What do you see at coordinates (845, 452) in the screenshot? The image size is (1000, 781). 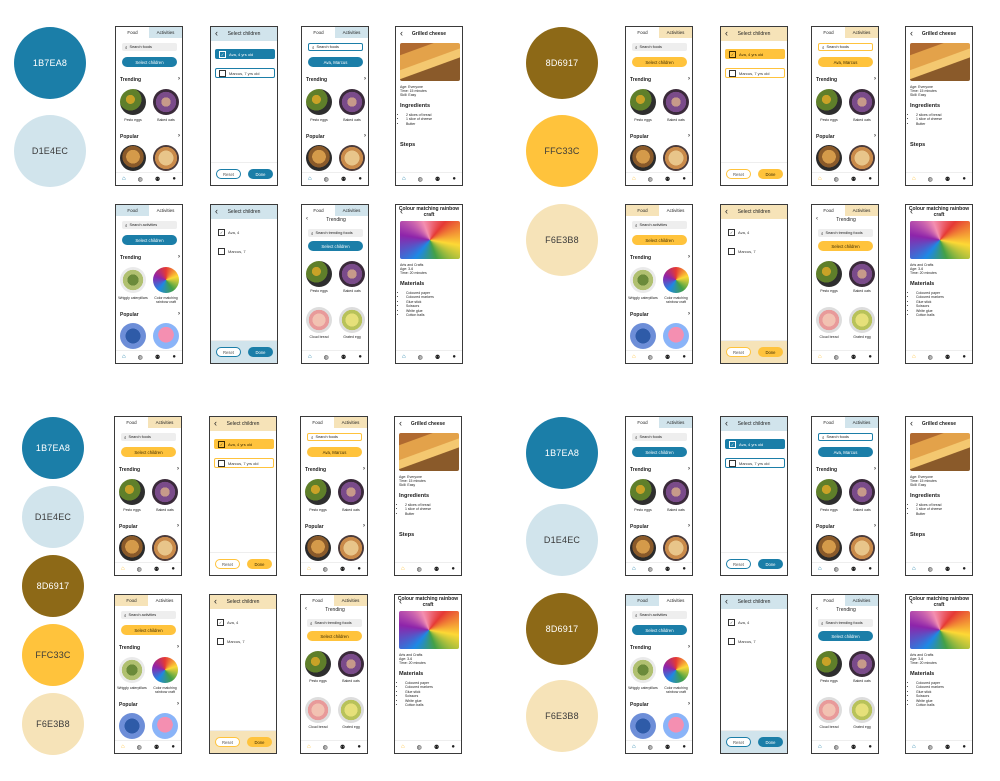 I see `selected-children-pill: Ava, Marcus` at bounding box center [845, 452].